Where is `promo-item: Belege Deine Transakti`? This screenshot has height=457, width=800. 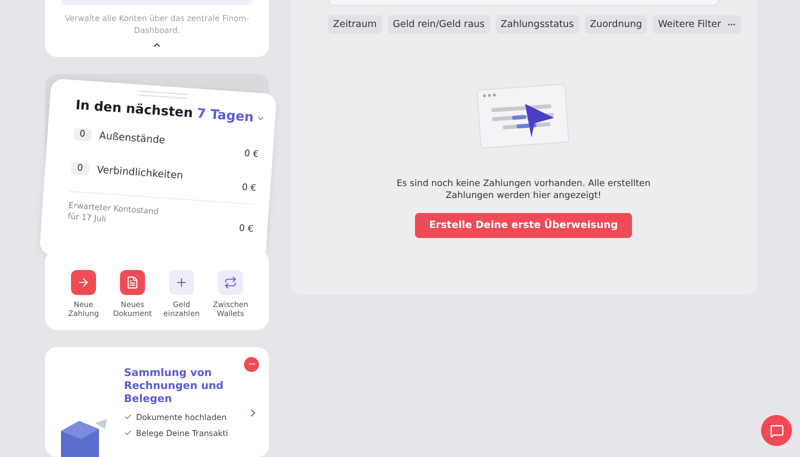
promo-item: Belege Deine Transakti is located at coordinates (182, 433).